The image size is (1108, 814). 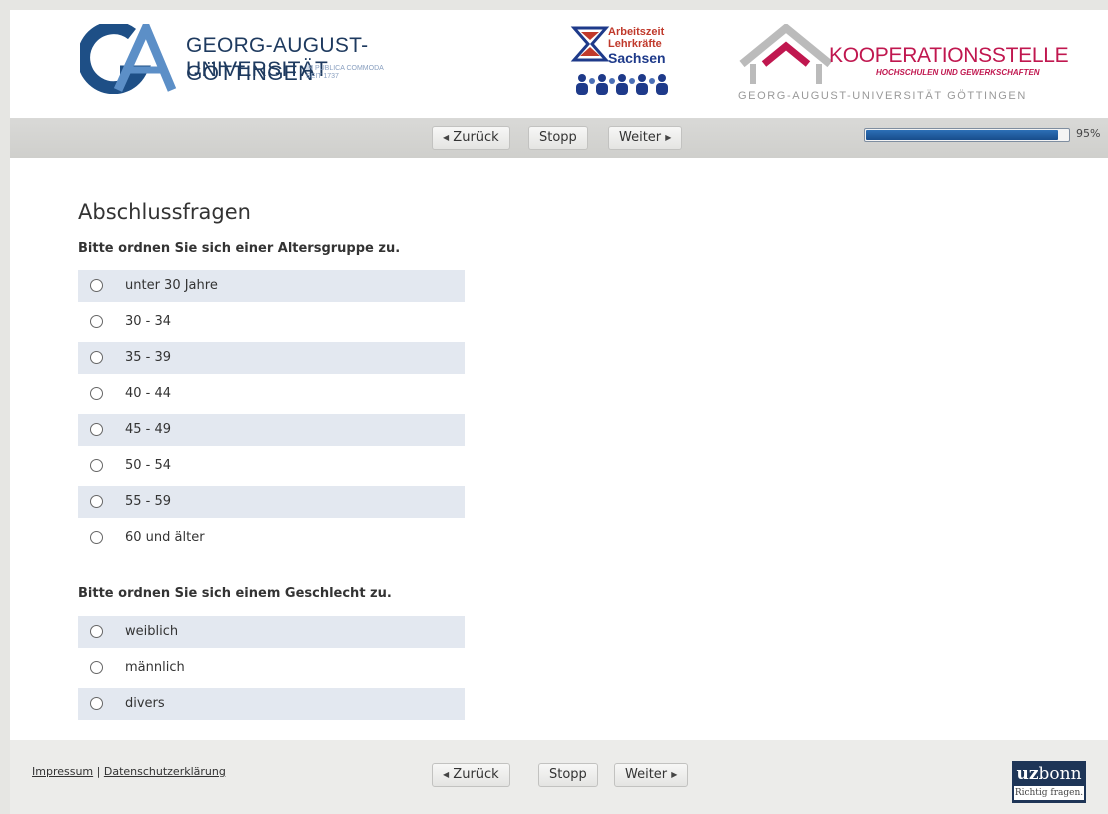 I want to click on back-button-top: ◀ Zurück, so click(x=471, y=138).